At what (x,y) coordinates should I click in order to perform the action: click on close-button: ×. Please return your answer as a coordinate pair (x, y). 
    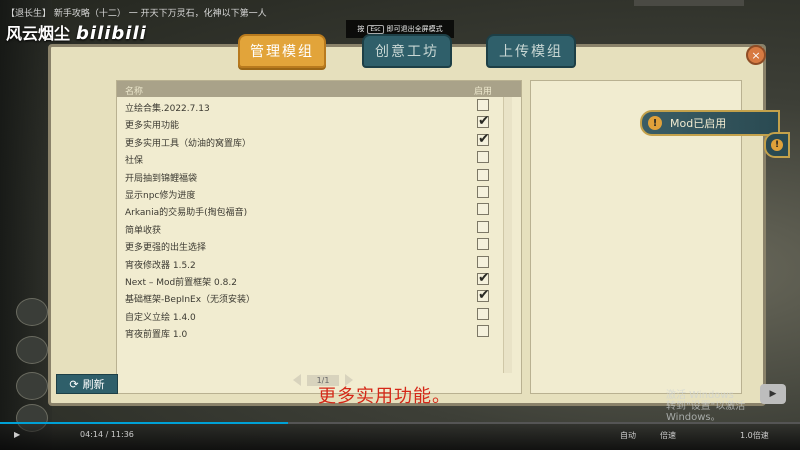
    Looking at the image, I should click on (756, 55).